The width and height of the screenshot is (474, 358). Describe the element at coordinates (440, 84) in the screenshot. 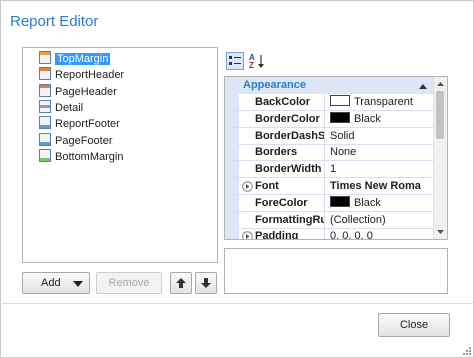

I see `scroll-up-icon` at that location.